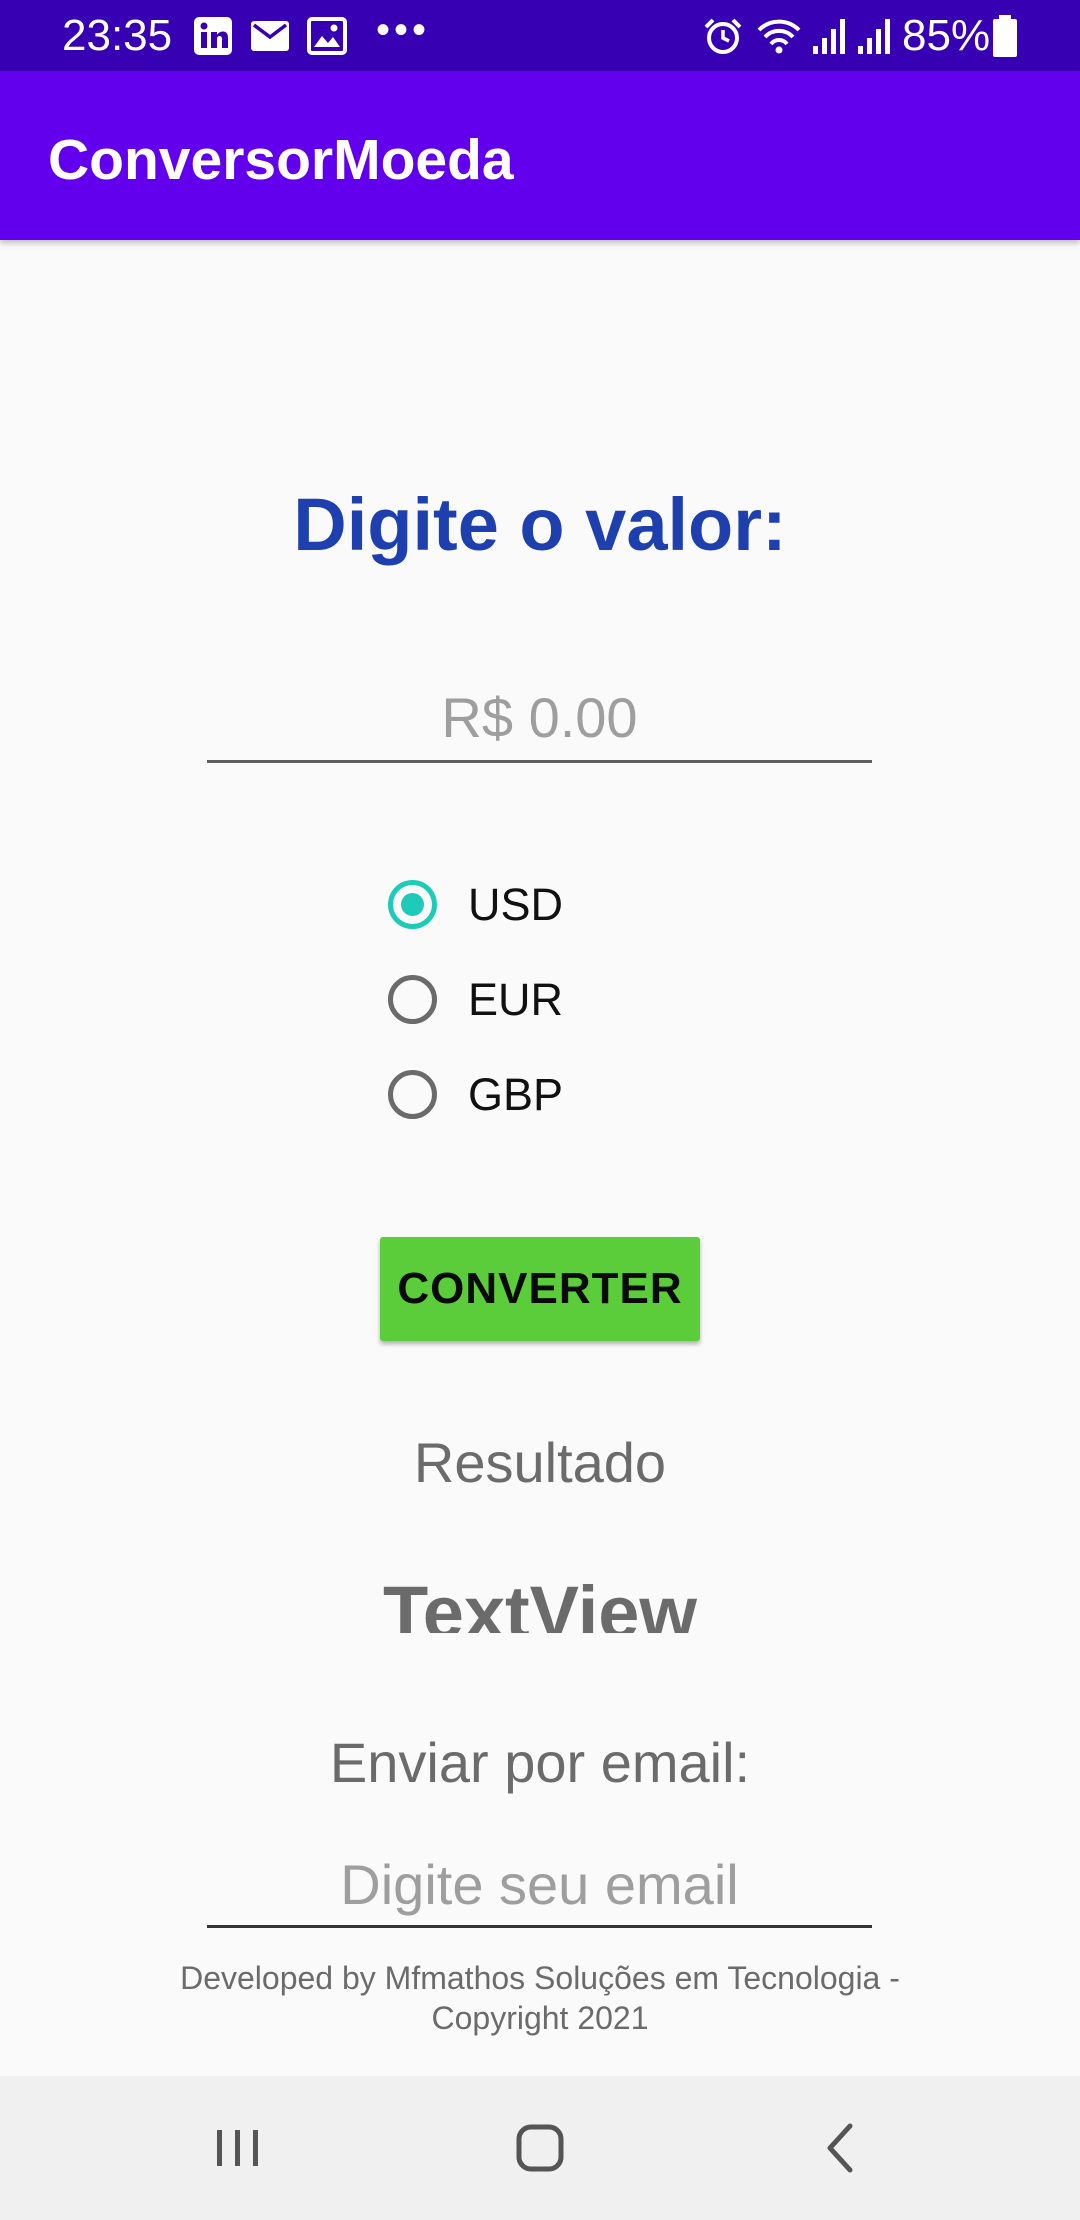  Describe the element at coordinates (540, 2018) in the screenshot. I see `footer-line: Copyright 2021` at that location.